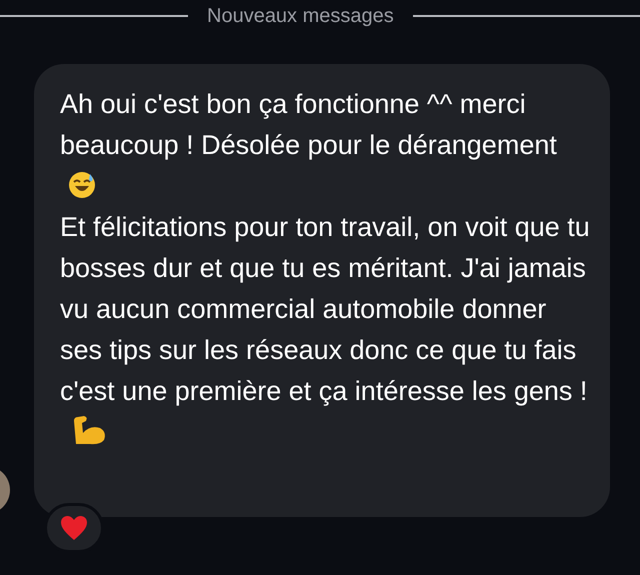  I want to click on divider-label: Nouveaux messages, so click(300, 16).